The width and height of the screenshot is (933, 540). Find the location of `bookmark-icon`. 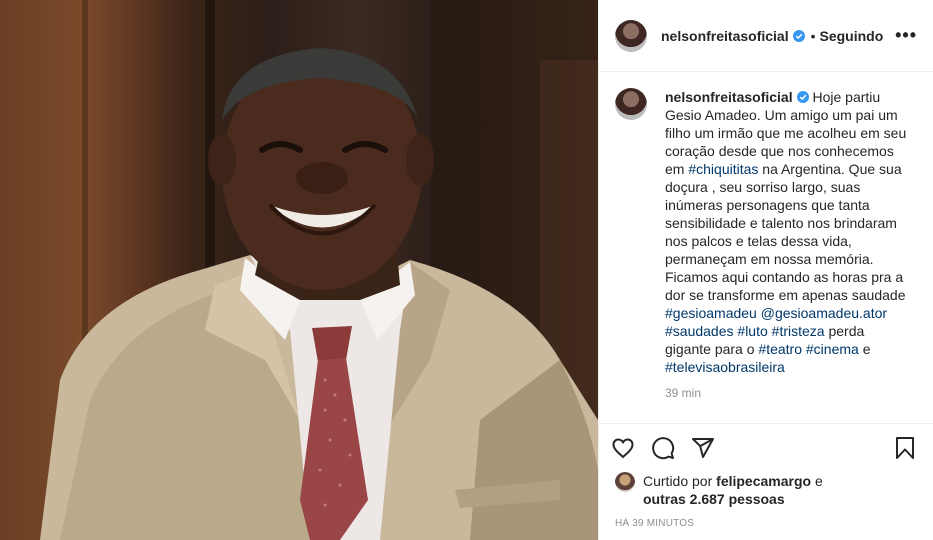

bookmark-icon is located at coordinates (905, 448).